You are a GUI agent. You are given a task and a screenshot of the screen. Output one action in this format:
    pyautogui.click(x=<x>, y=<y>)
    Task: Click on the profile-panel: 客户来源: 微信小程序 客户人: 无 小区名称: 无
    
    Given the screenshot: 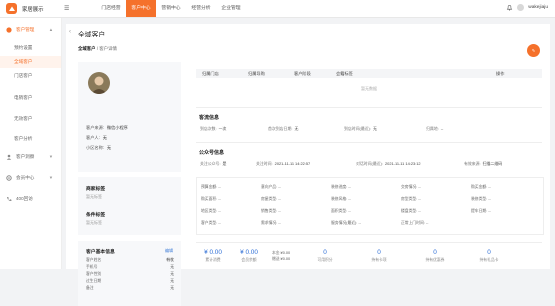 What is the action you would take?
    pyautogui.click(x=129, y=117)
    